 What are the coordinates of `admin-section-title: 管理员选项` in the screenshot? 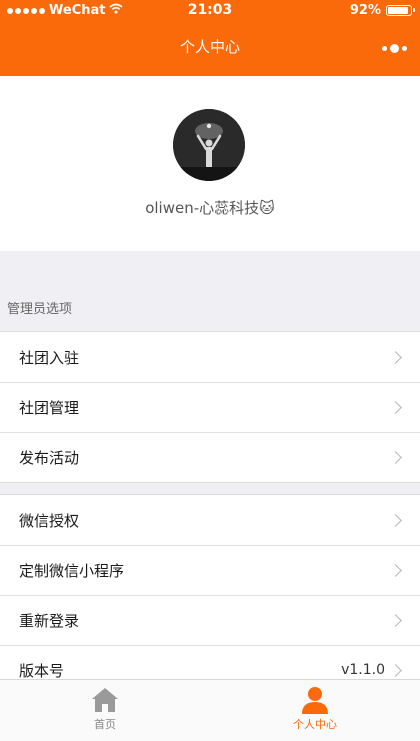 It's located at (40, 309).